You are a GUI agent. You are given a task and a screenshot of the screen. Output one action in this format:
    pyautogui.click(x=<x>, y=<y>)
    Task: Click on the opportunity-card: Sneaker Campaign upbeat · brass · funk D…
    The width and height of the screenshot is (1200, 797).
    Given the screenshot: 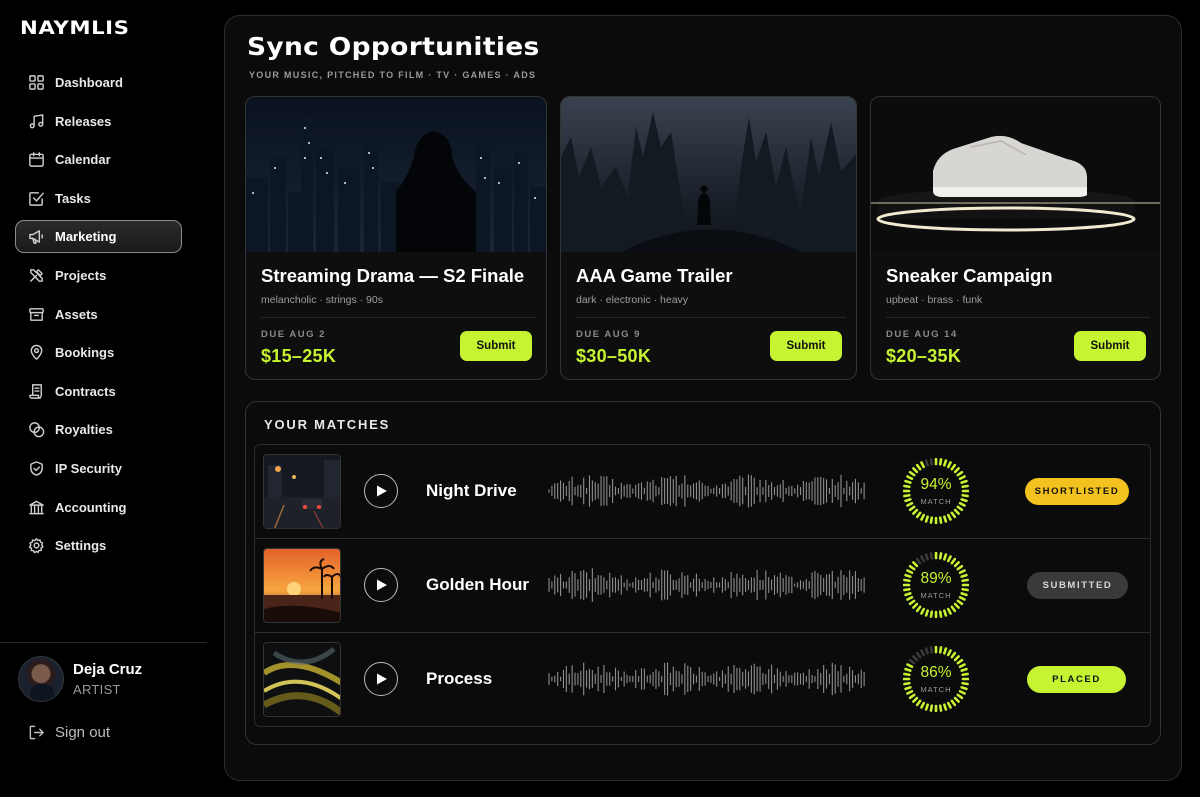 What is the action you would take?
    pyautogui.click(x=1015, y=238)
    